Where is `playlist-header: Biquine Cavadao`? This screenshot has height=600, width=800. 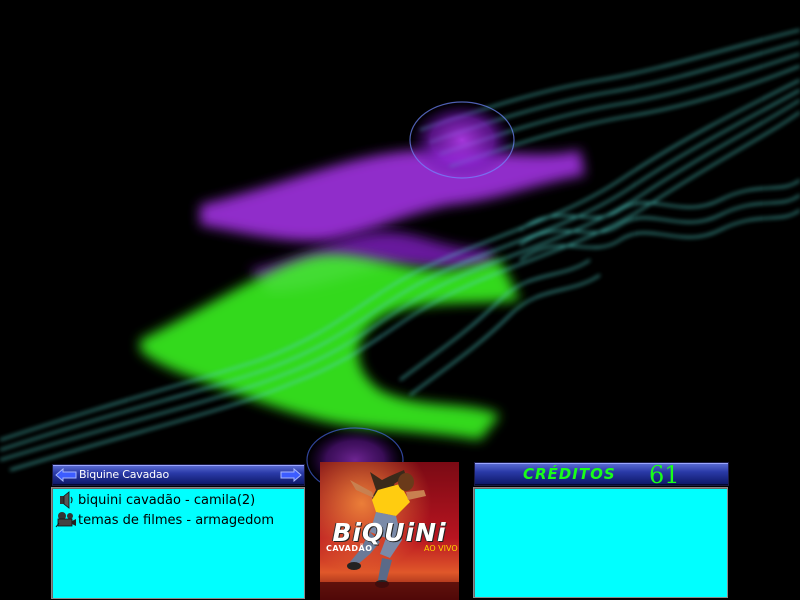 playlist-header: Biquine Cavadao is located at coordinates (178, 475).